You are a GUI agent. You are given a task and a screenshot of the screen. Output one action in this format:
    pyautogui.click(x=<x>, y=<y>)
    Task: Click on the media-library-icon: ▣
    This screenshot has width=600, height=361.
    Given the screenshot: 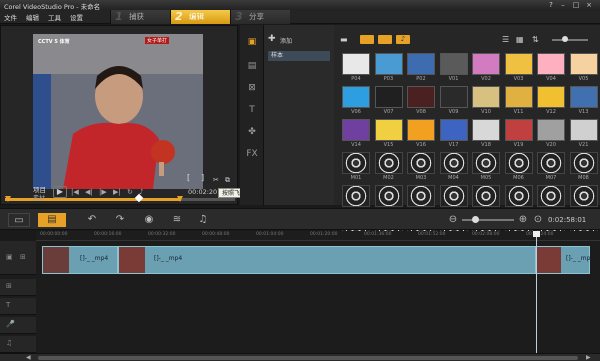 What is the action you would take?
    pyautogui.click(x=252, y=42)
    